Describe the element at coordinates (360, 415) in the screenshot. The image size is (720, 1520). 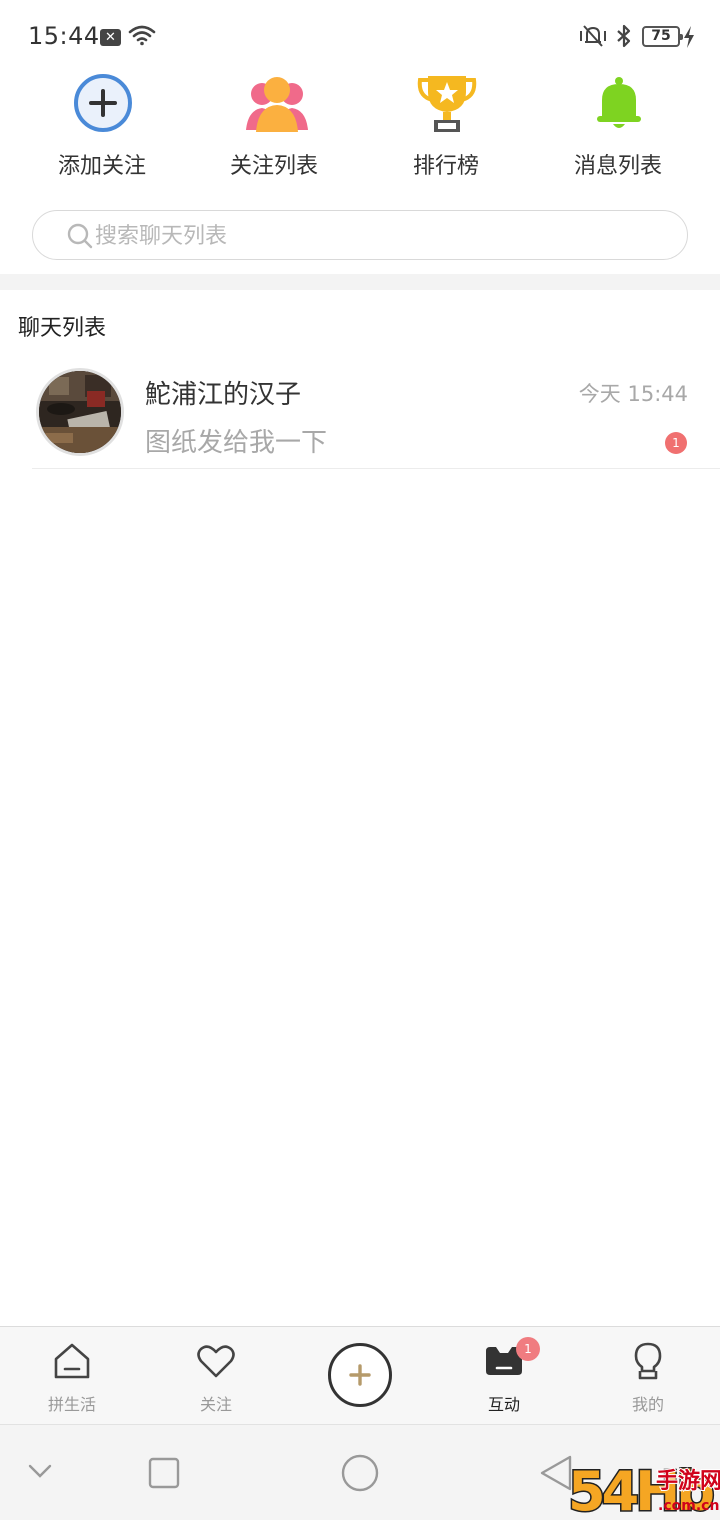
I see `chat-list-item: 鮀浦江的汉子 今天 15:44 图纸发给我一下 1` at that location.